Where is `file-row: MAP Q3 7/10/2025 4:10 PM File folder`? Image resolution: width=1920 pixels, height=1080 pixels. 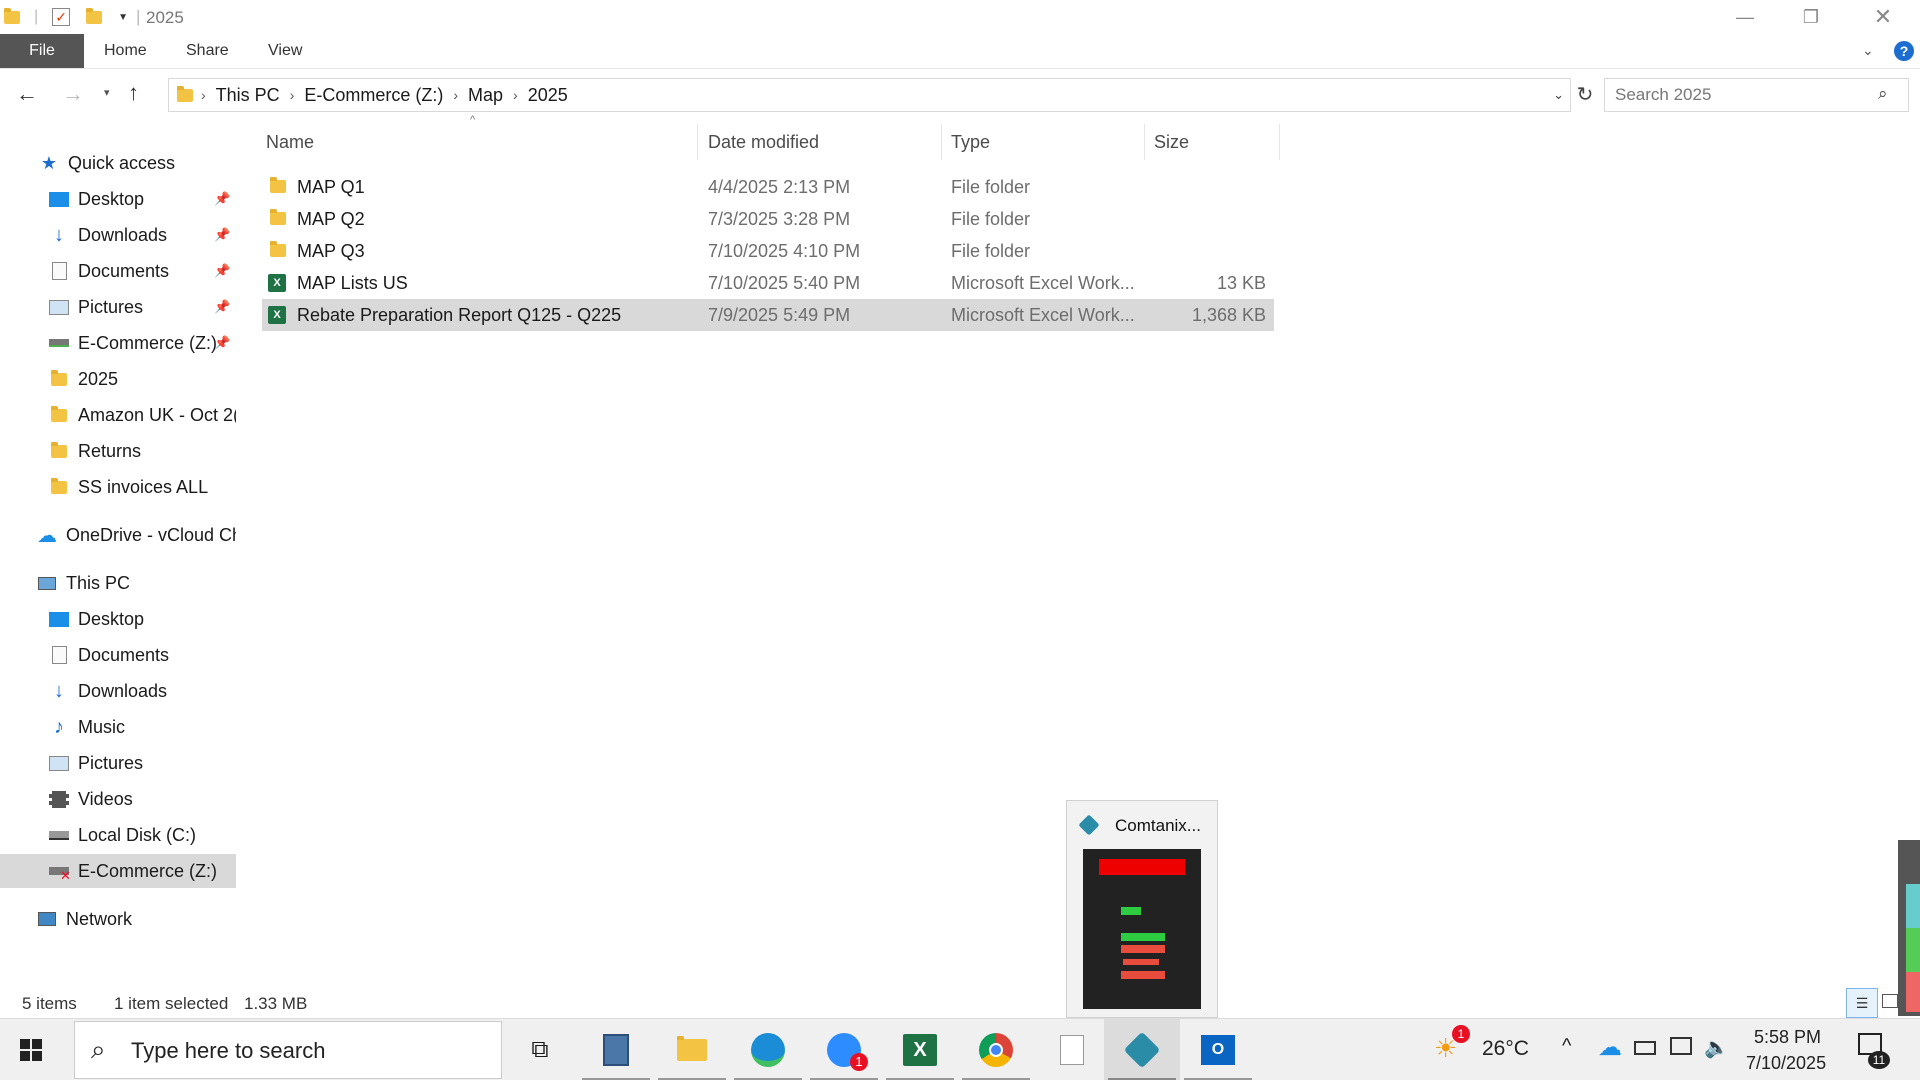 file-row: MAP Q3 7/10/2025 4:10 PM File folder is located at coordinates (768, 251).